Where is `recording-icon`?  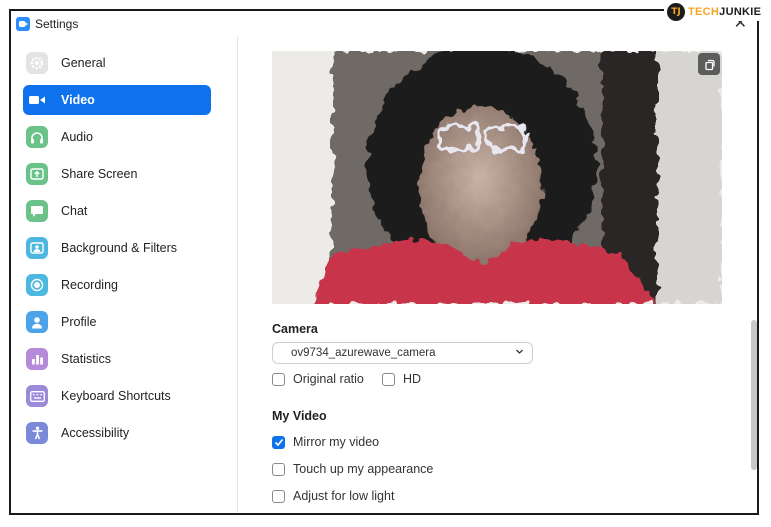 recording-icon is located at coordinates (37, 285).